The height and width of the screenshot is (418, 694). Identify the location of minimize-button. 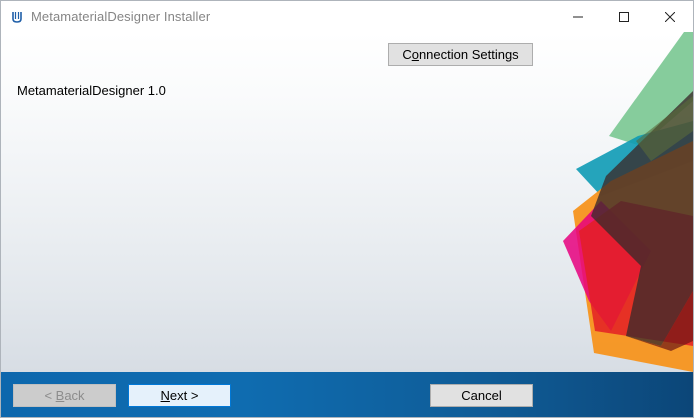
(578, 16).